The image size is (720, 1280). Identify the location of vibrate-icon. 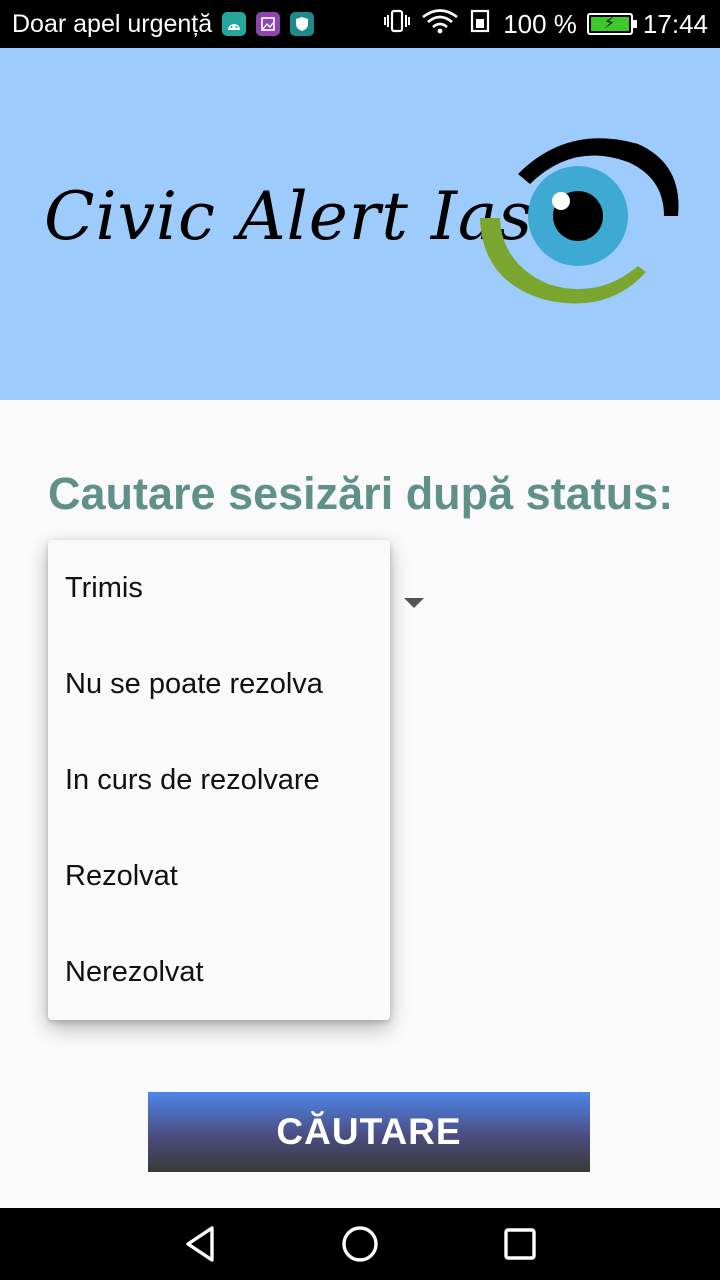
(397, 24).